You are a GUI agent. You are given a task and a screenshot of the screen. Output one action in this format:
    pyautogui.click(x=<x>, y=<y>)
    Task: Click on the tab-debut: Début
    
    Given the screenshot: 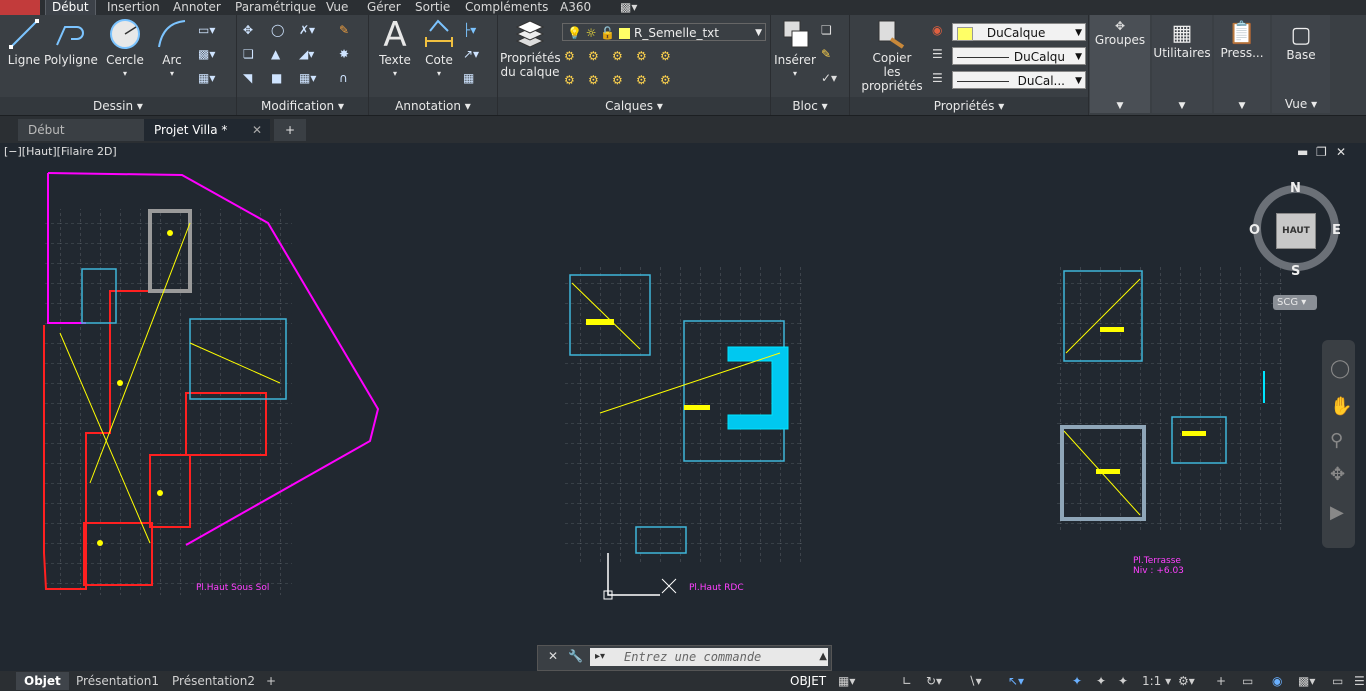 What is the action you would take?
    pyautogui.click(x=70, y=7)
    